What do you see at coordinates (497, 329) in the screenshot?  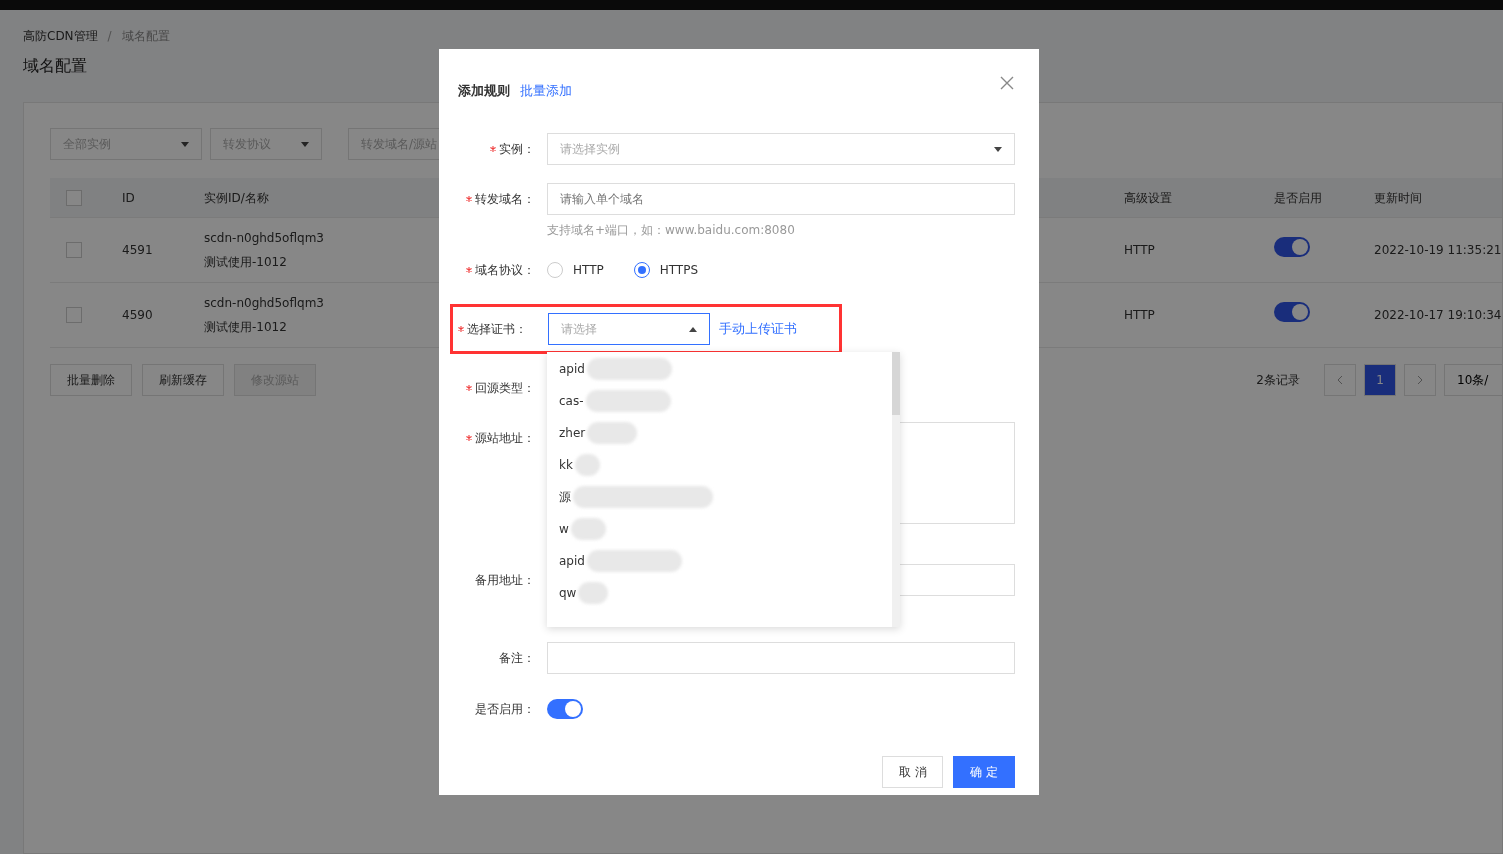 I see `field-label: 选择证书：` at bounding box center [497, 329].